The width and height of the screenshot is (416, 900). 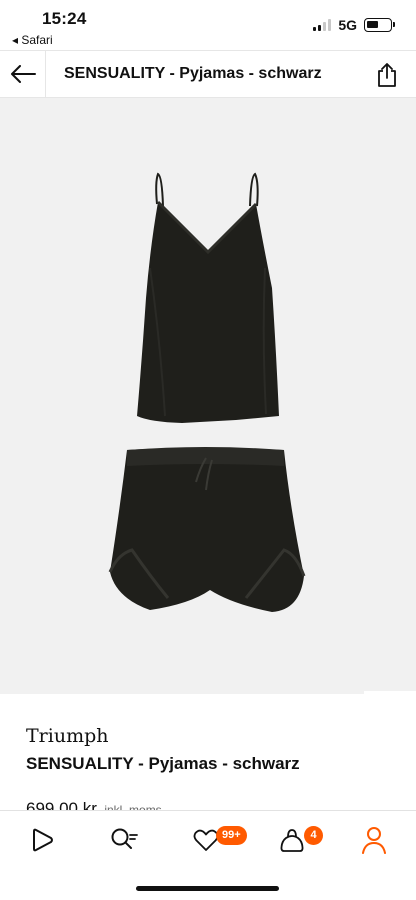 I want to click on nav-home-button, so click(x=42, y=840).